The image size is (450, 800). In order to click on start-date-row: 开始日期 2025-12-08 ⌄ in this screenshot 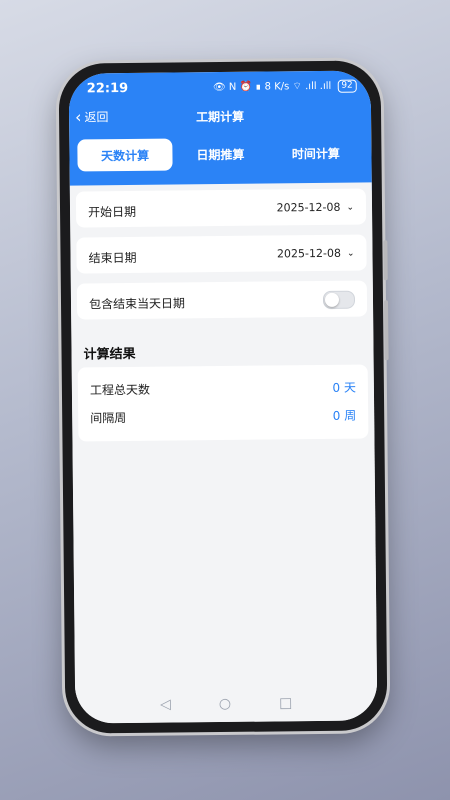, I will do `click(221, 208)`.